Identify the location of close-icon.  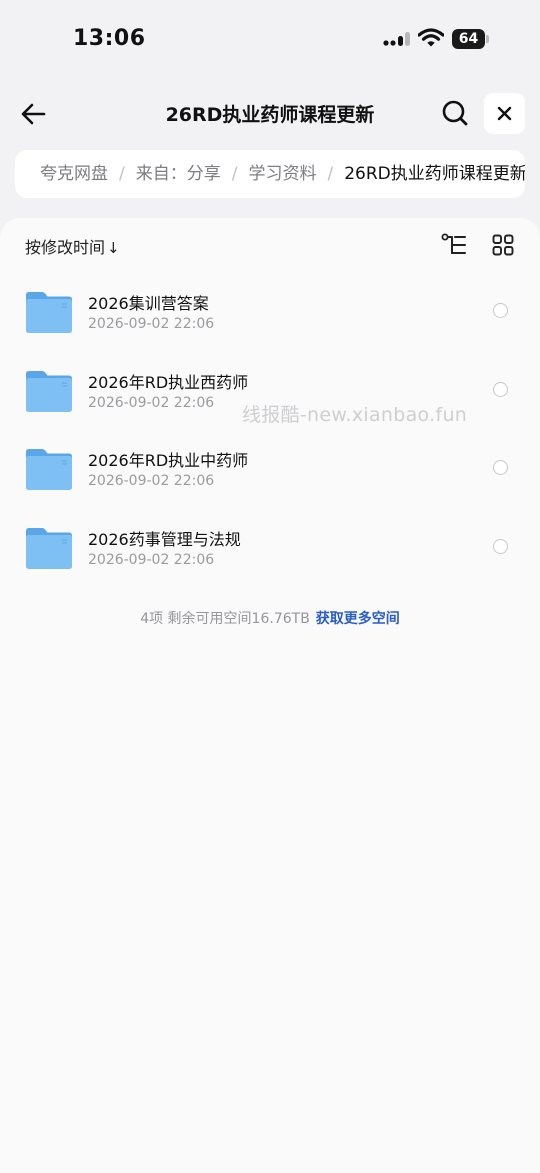
(504, 113).